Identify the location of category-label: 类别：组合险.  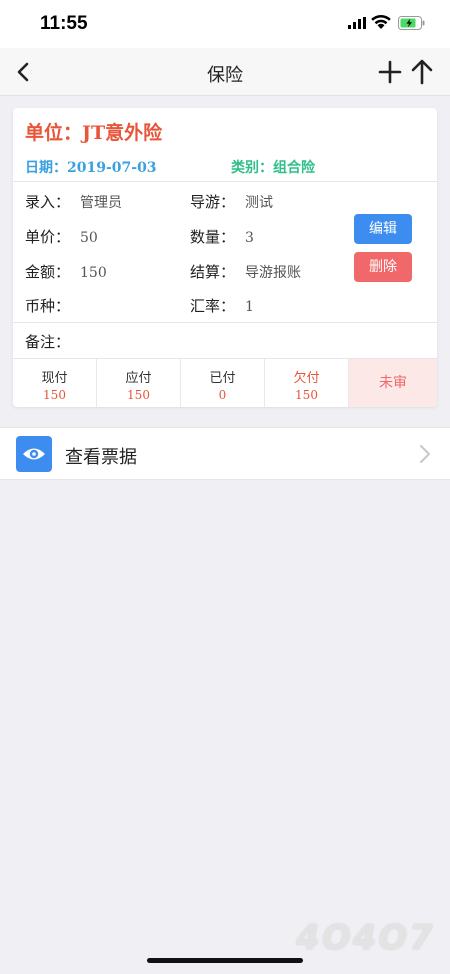
(273, 168).